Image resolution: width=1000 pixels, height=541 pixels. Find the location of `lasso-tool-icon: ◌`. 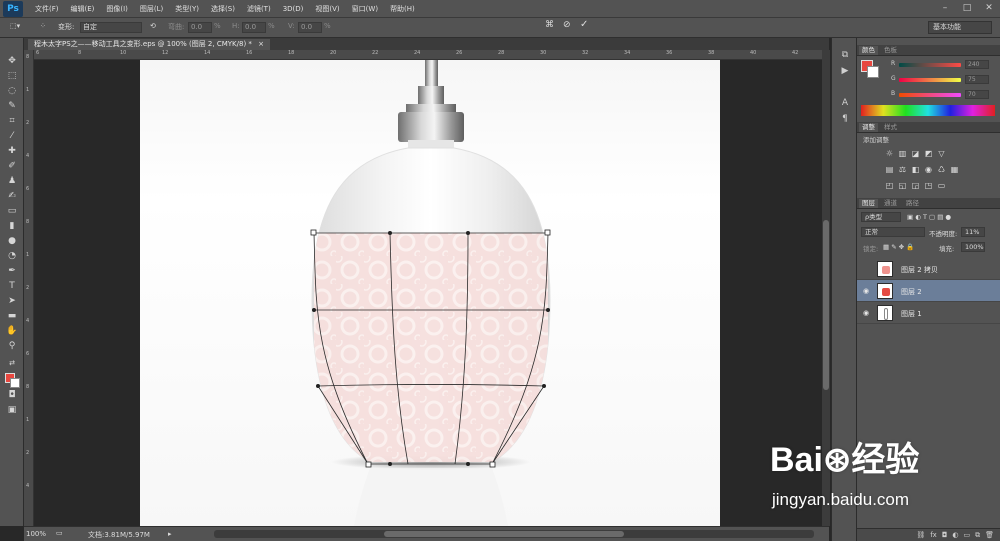

lasso-tool-icon: ◌ is located at coordinates (12, 91).